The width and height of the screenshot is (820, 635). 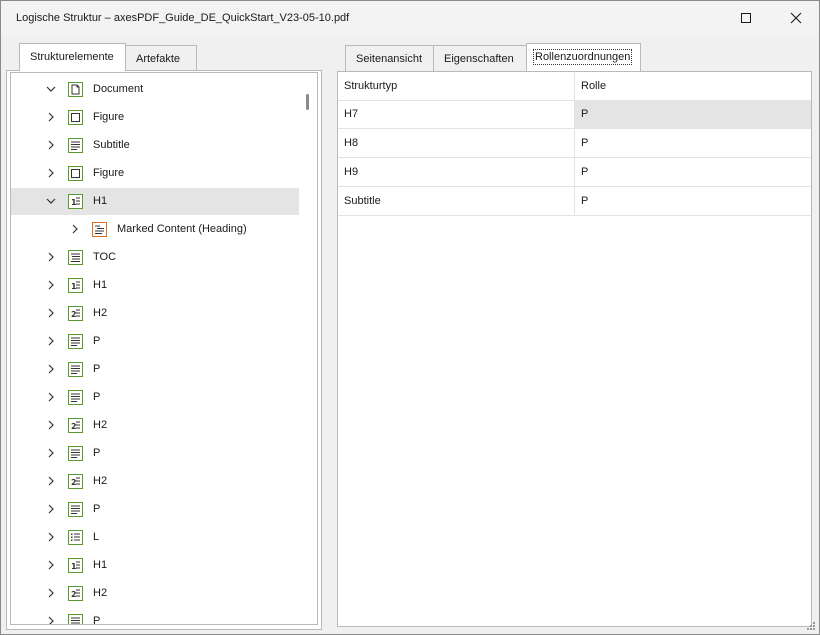 I want to click on structure-type-cell: H7, so click(x=456, y=114).